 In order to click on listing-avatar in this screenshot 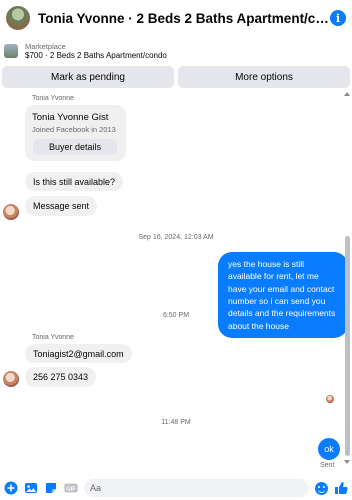, I will do `click(18, 18)`.